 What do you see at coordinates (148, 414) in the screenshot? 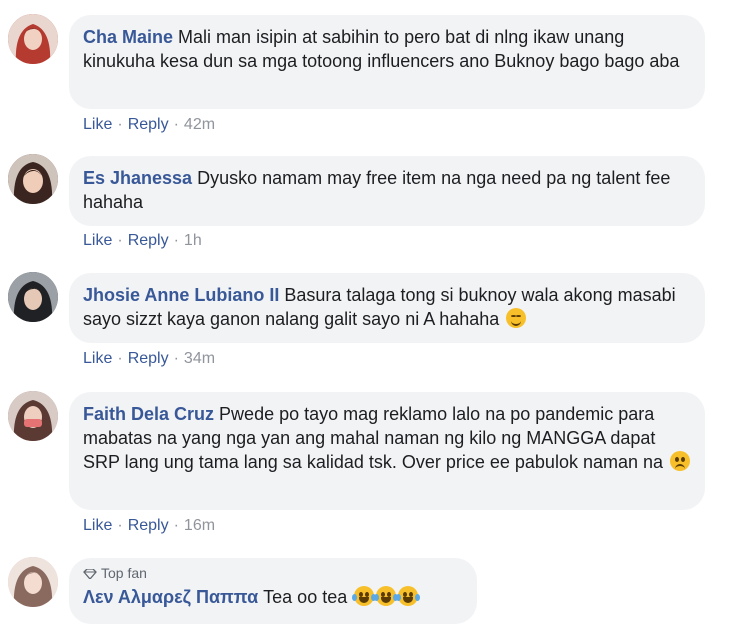
I see `commenter-name: Faith Dela Cruz` at bounding box center [148, 414].